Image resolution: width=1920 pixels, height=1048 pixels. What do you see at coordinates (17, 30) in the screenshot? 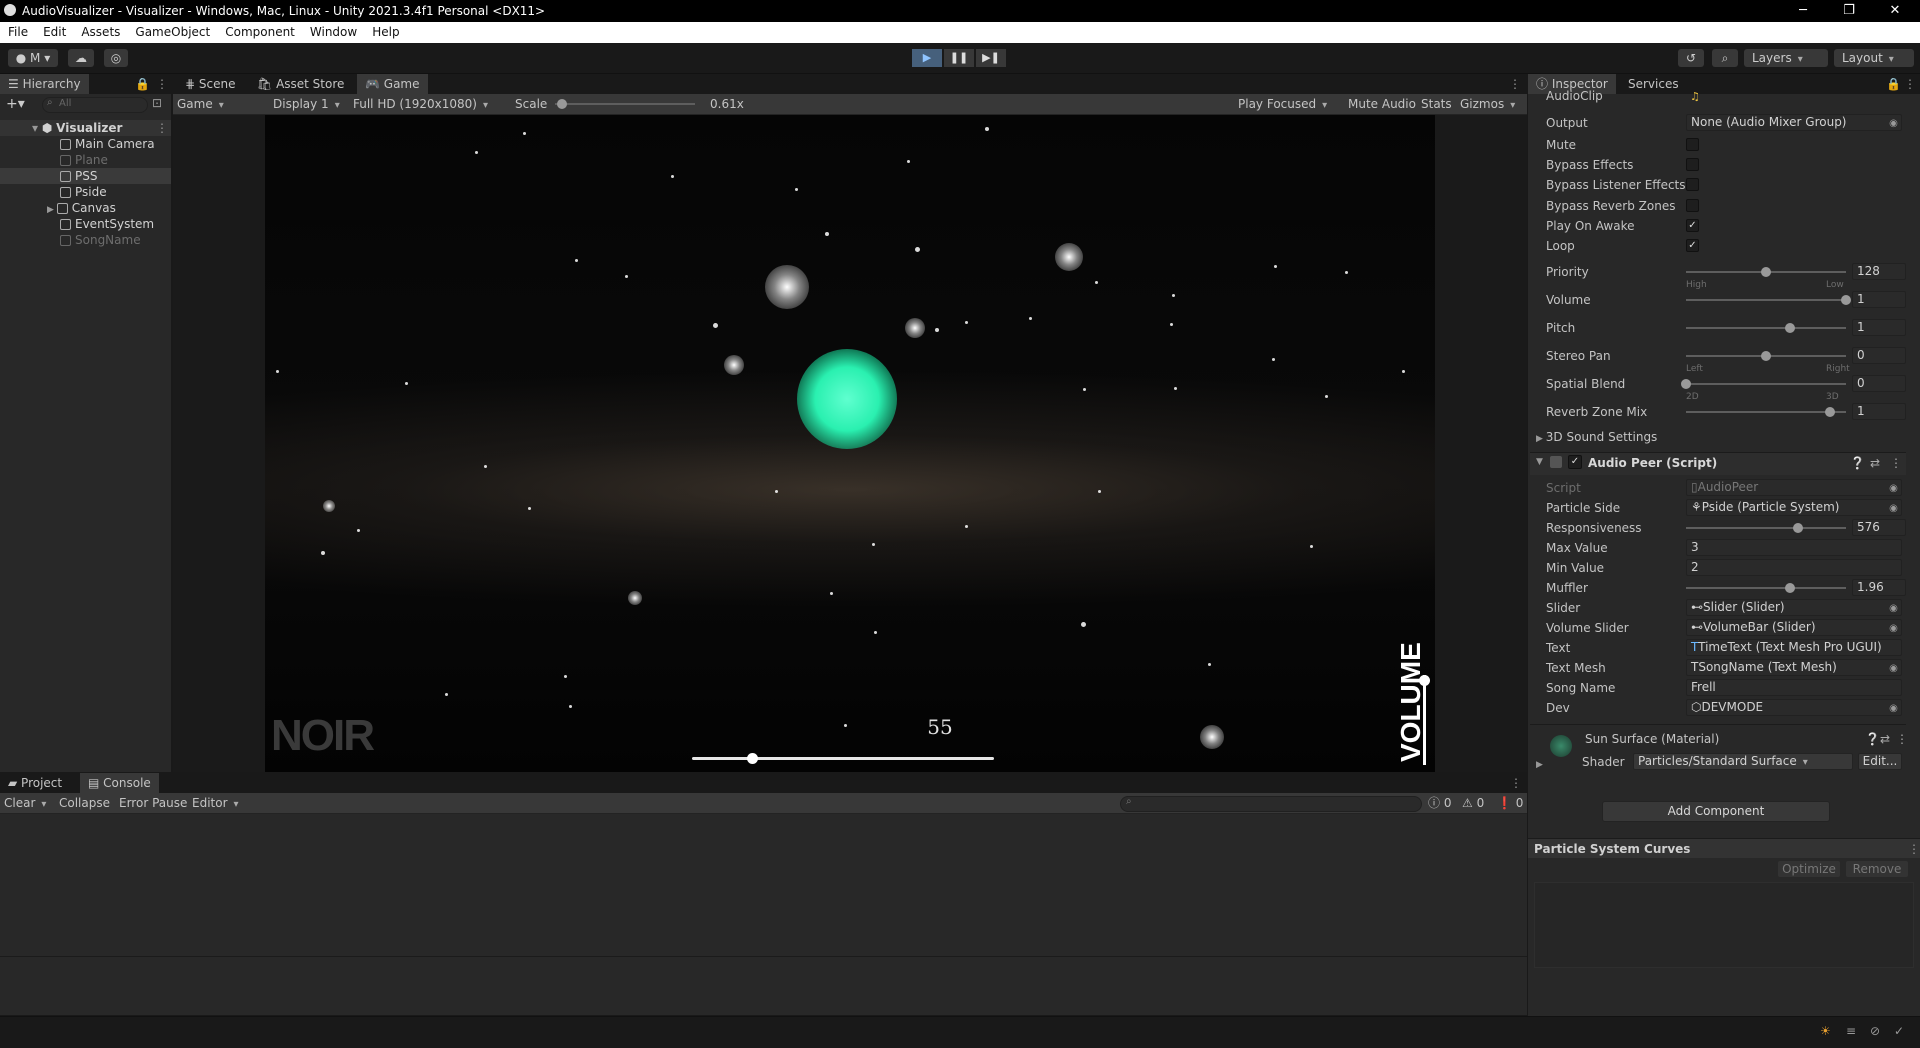
I see `menu-file: File` at bounding box center [17, 30].